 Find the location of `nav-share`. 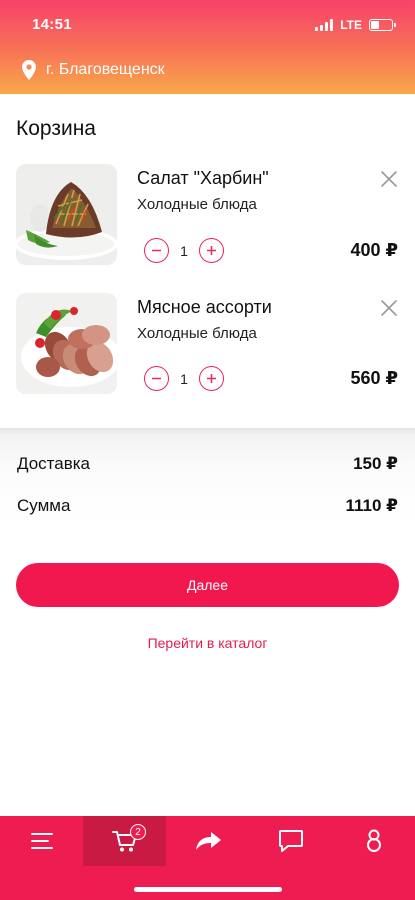

nav-share is located at coordinates (207, 841).